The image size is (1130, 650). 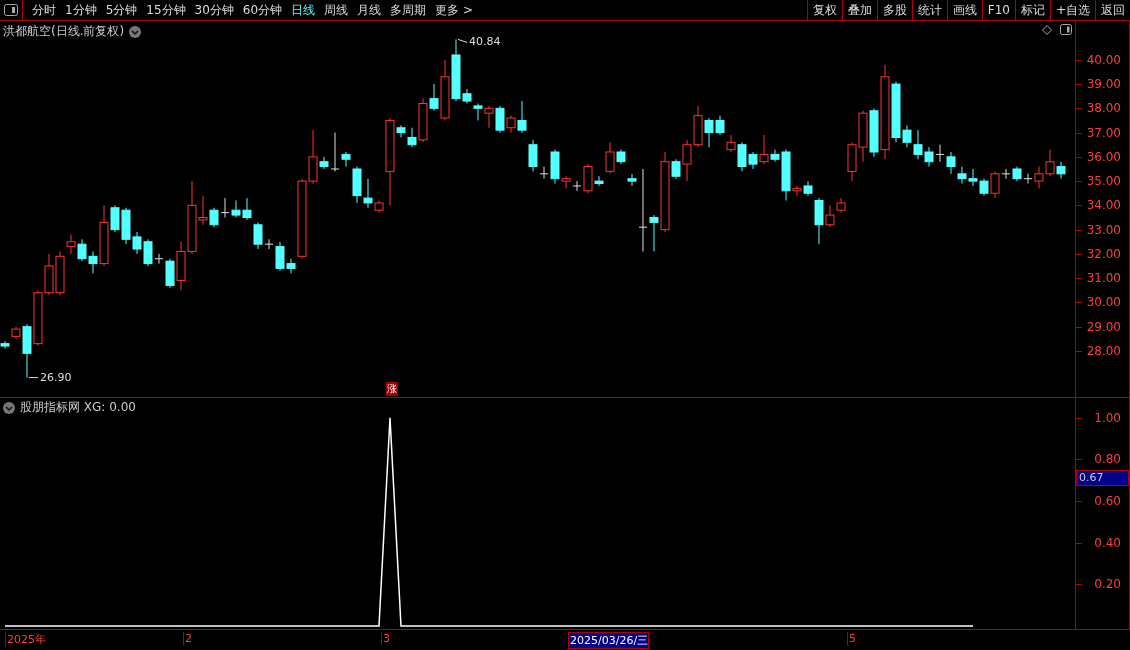 I want to click on price-label: 40.84, so click(x=485, y=42).